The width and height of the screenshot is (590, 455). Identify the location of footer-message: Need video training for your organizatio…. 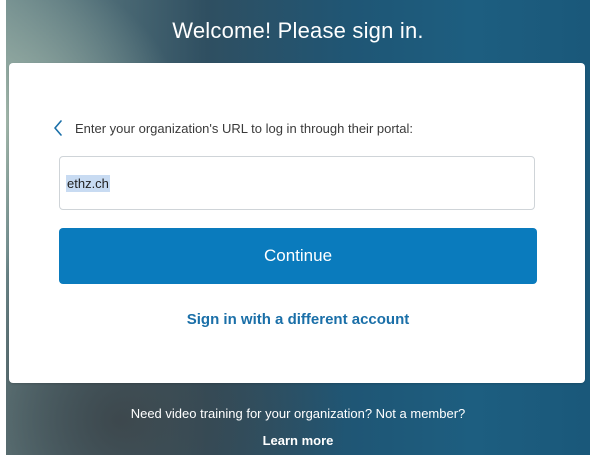
(298, 413).